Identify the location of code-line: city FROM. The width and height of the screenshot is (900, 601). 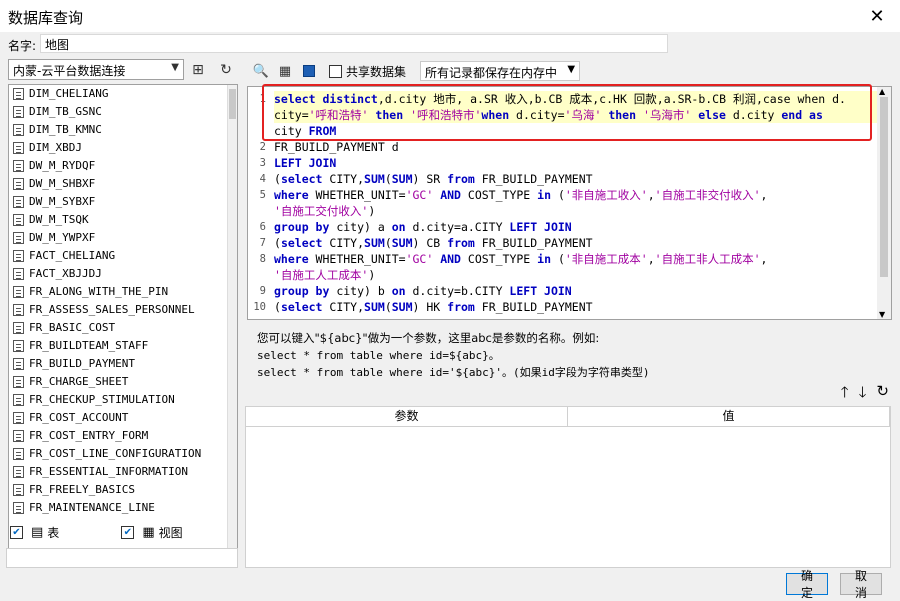
(576, 131).